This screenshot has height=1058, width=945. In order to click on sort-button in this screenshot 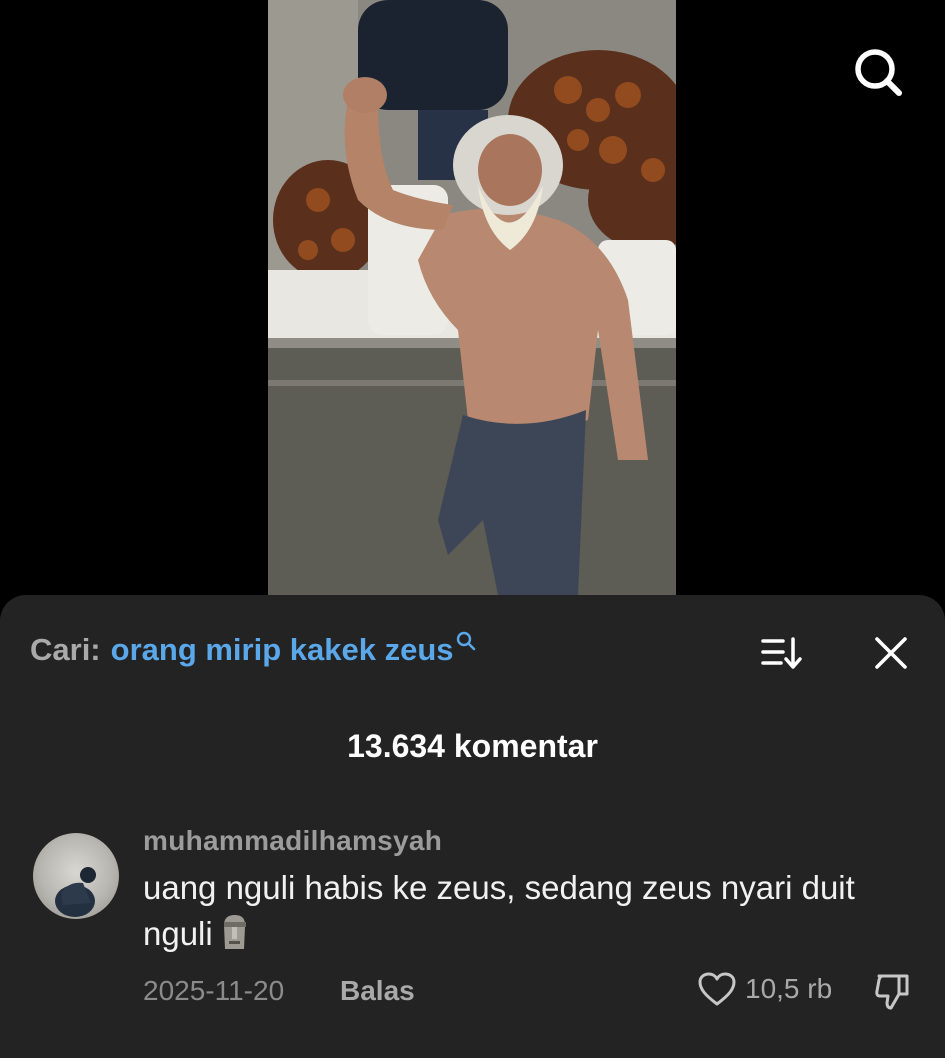, I will do `click(781, 653)`.